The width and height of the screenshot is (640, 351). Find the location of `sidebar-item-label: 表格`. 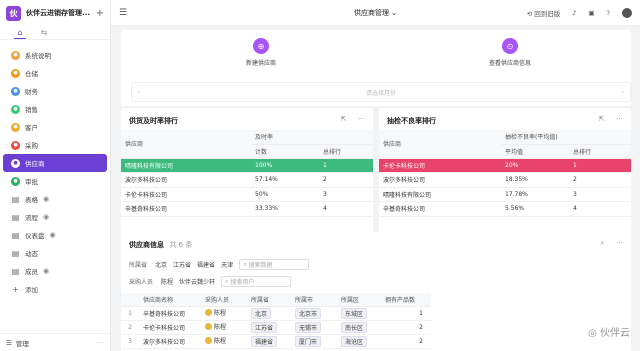

sidebar-item-label: 表格 is located at coordinates (31, 200).